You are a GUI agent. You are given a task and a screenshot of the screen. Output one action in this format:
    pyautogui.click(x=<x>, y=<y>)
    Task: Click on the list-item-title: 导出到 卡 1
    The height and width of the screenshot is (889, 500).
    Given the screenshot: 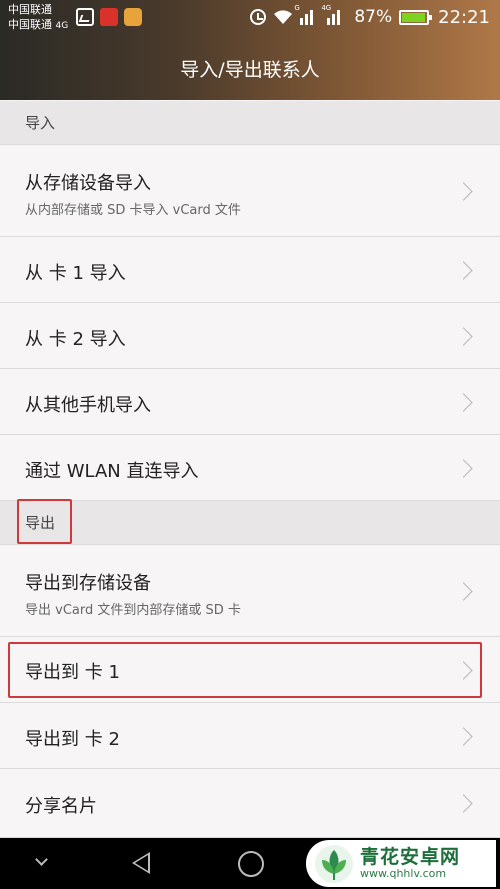 What is the action you would take?
    pyautogui.click(x=72, y=672)
    